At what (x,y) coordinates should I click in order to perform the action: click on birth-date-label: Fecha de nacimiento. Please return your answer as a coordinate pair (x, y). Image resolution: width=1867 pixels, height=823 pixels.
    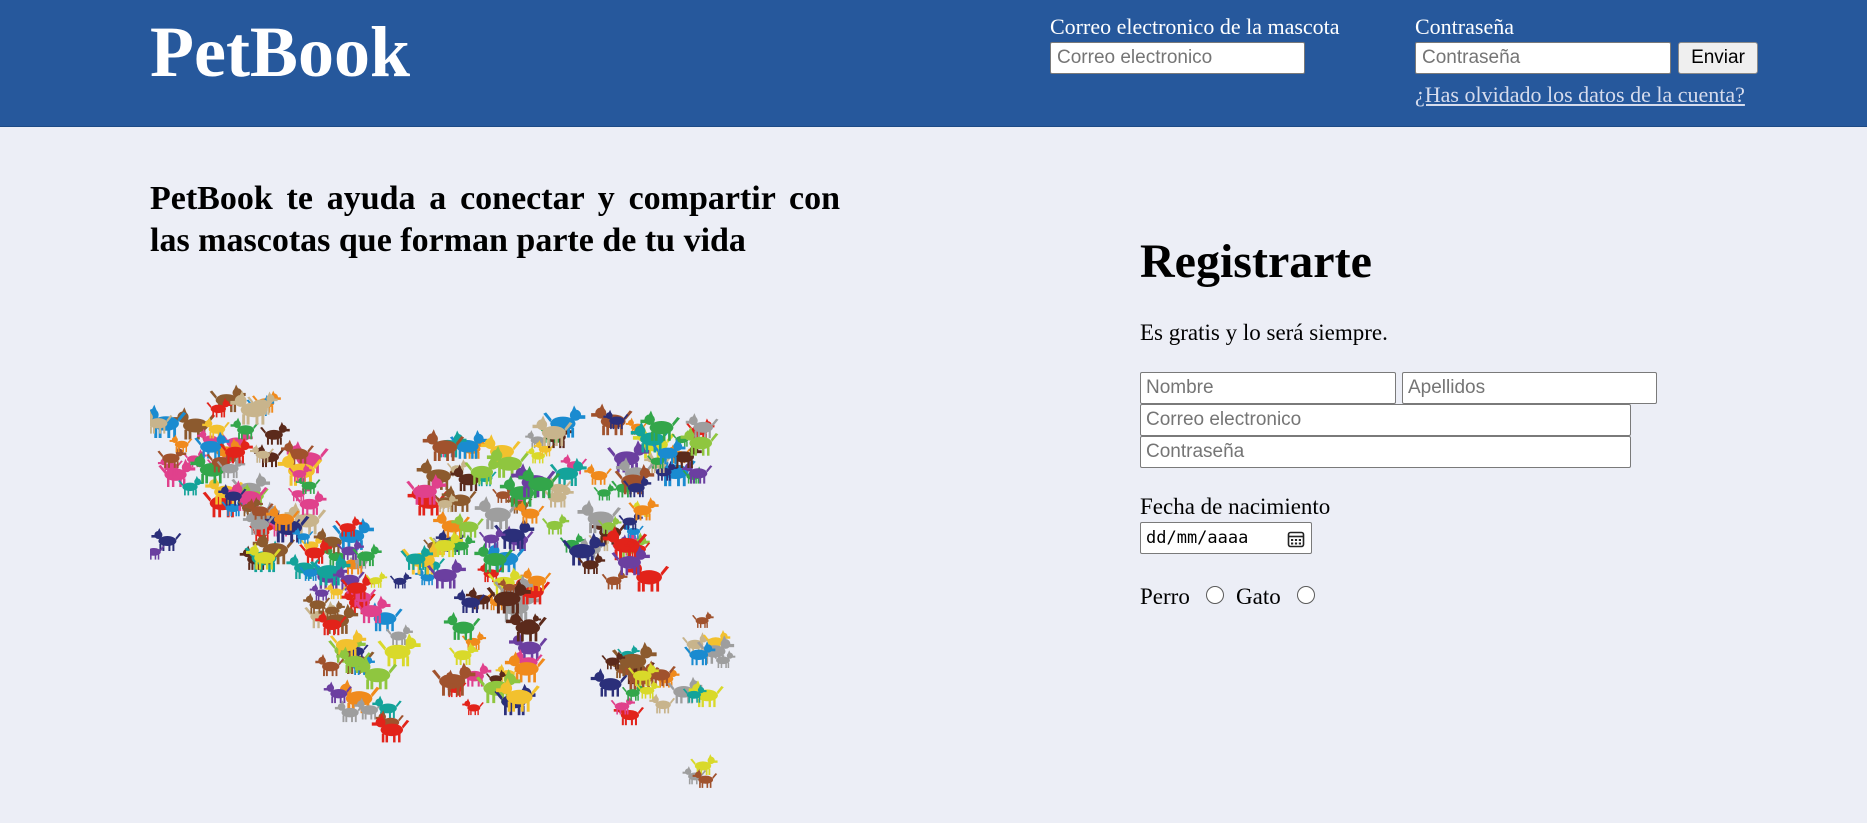
    Looking at the image, I should click on (1235, 506).